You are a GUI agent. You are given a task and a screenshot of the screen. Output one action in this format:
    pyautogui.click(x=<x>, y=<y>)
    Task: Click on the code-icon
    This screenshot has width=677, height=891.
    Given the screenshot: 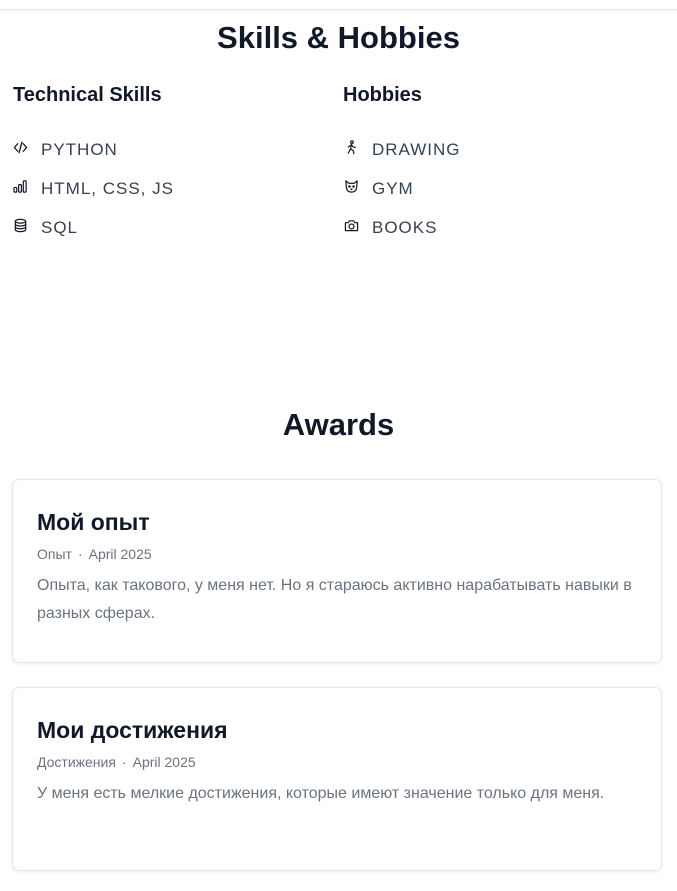 What is the action you would take?
    pyautogui.click(x=20, y=147)
    